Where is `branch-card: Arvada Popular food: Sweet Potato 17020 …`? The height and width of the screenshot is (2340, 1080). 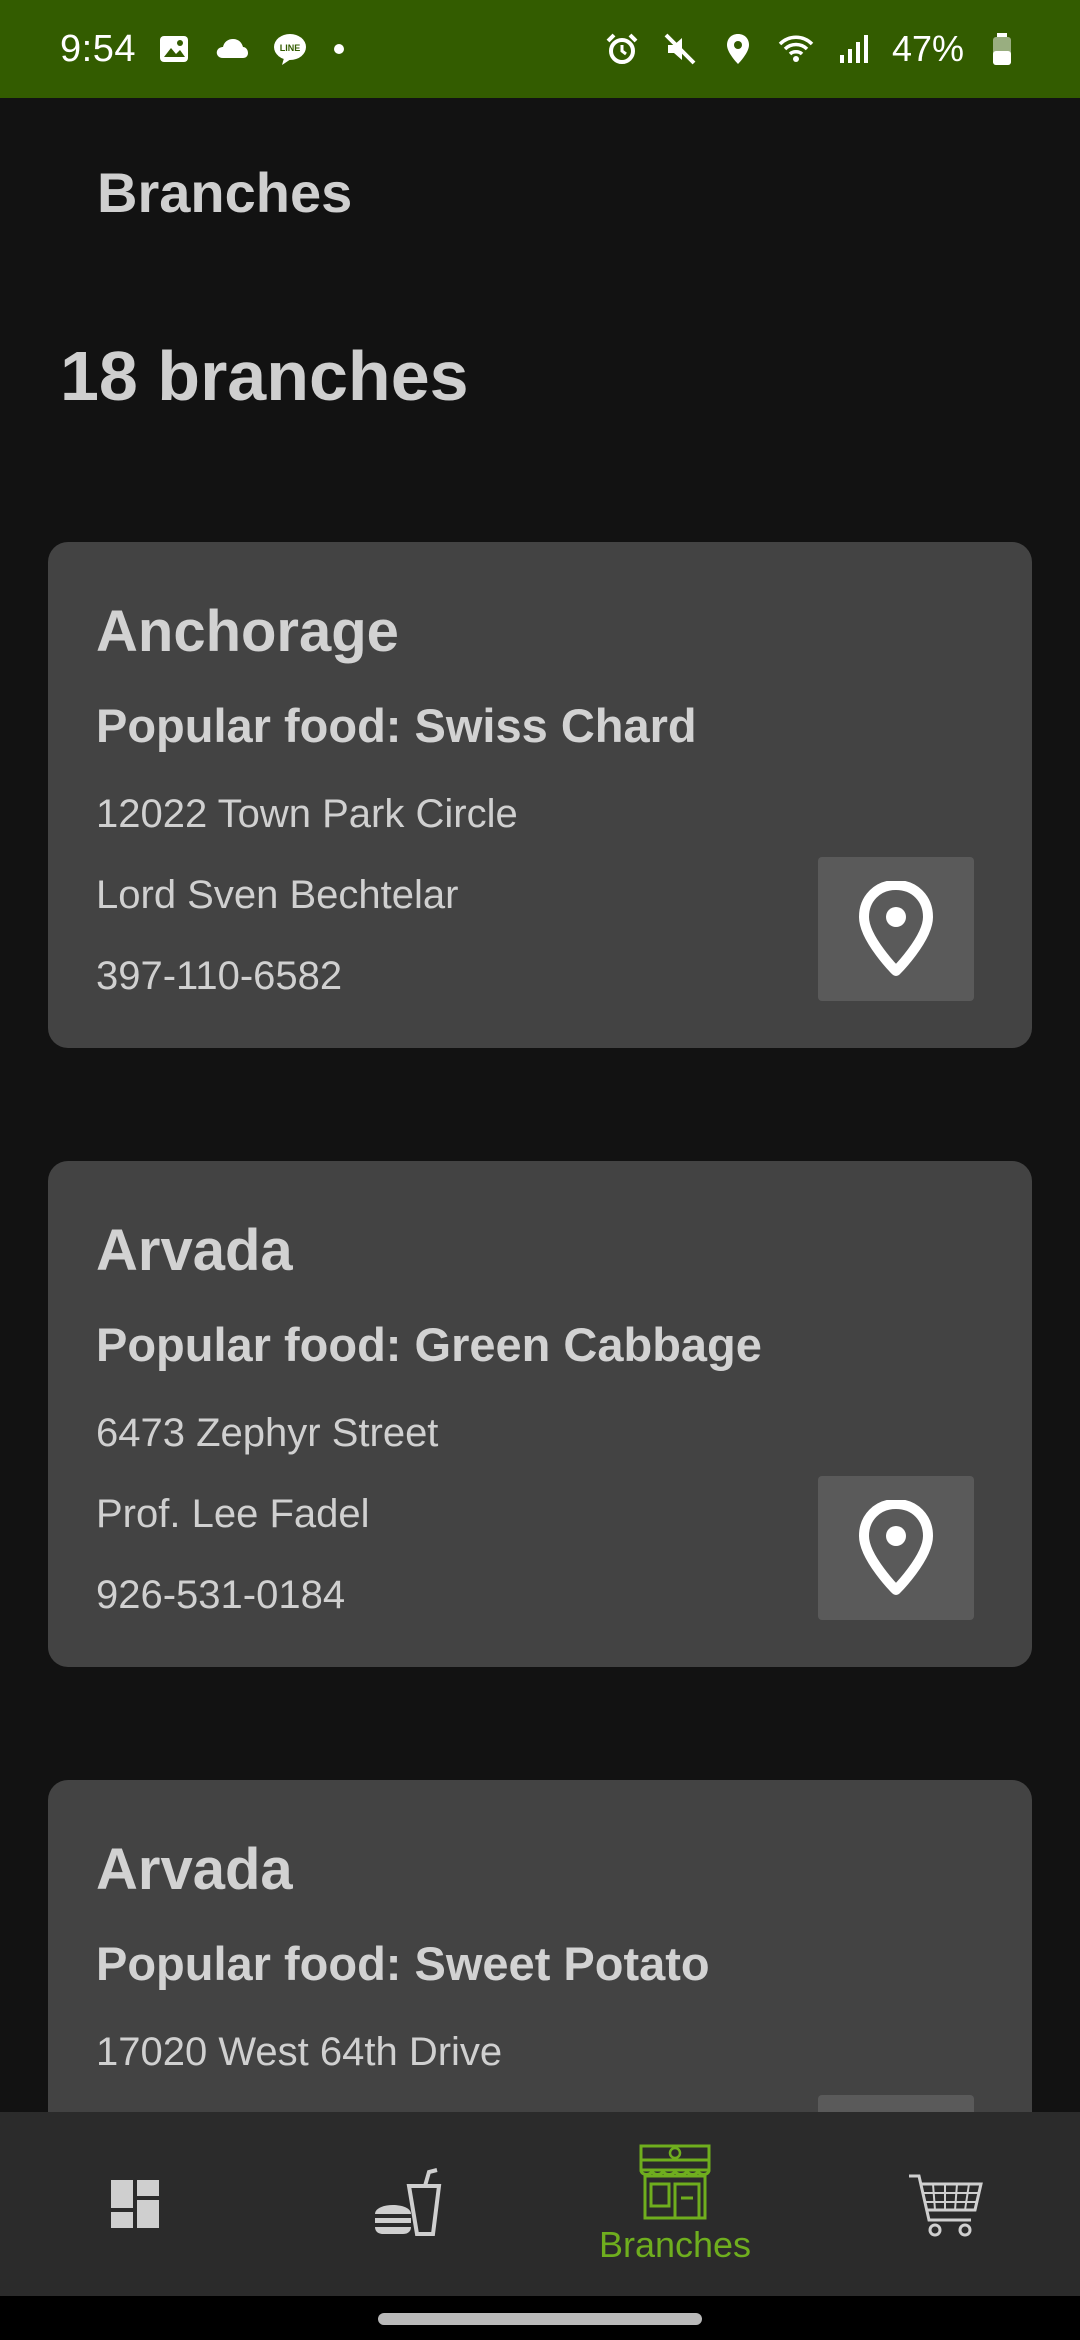 branch-card: Arvada Popular food: Sweet Potato 17020 … is located at coordinates (540, 1946).